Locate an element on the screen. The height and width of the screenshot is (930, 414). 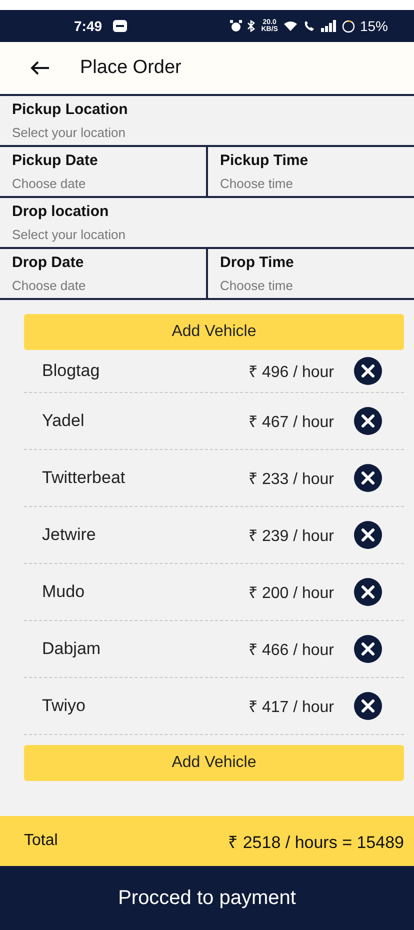
field-label: Drop Time is located at coordinates (257, 262).